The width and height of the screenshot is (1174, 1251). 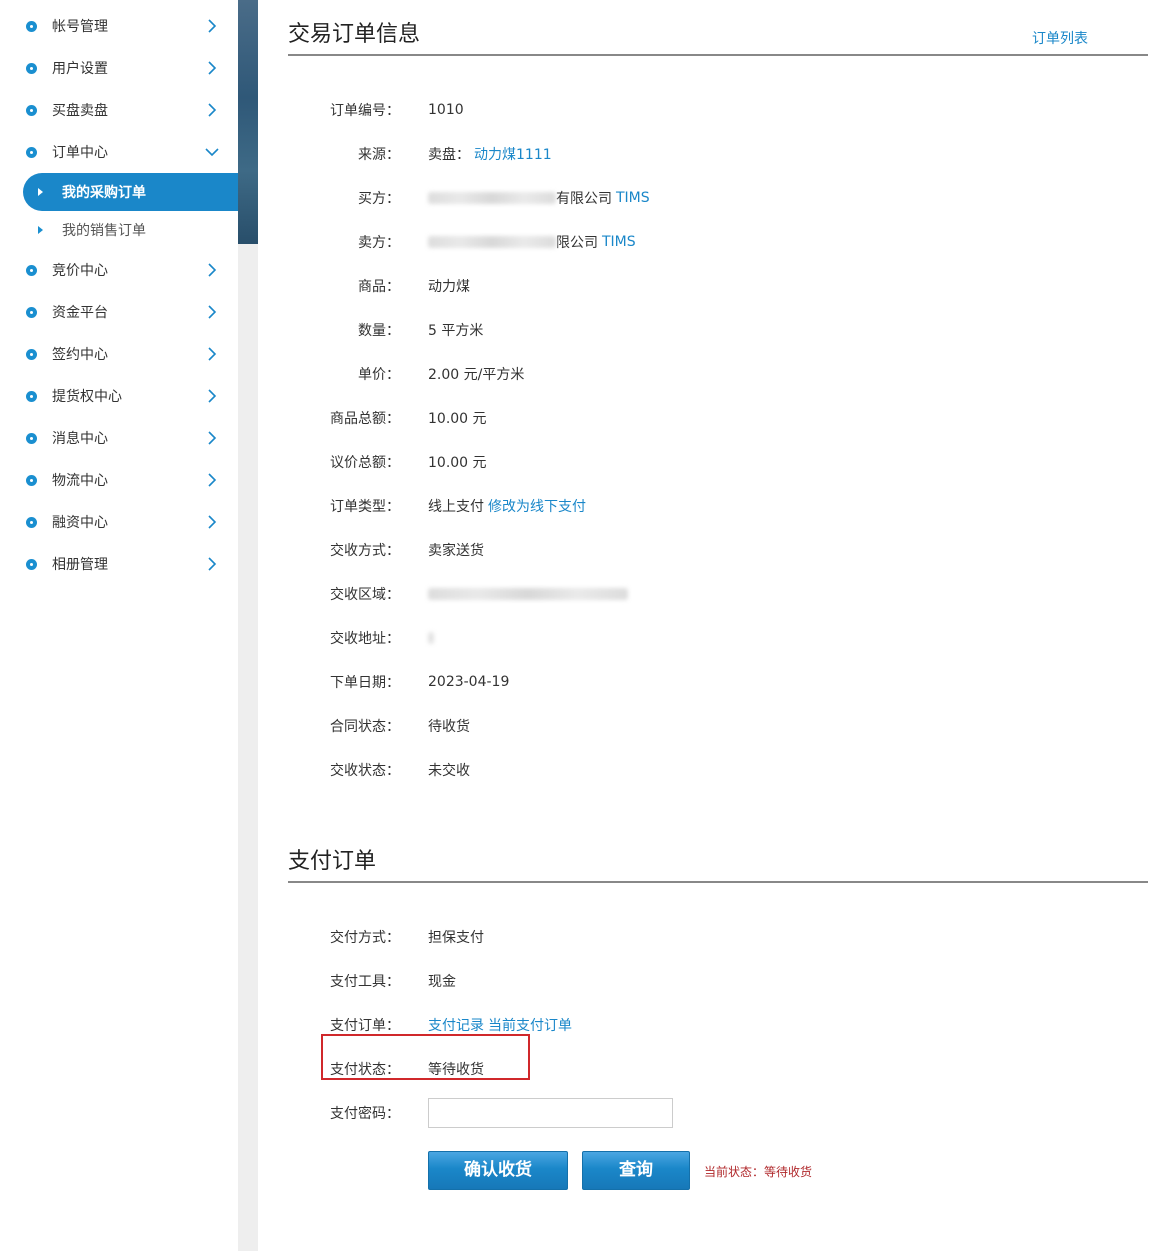 I want to click on order-list-link: 订单列表, so click(x=1060, y=38).